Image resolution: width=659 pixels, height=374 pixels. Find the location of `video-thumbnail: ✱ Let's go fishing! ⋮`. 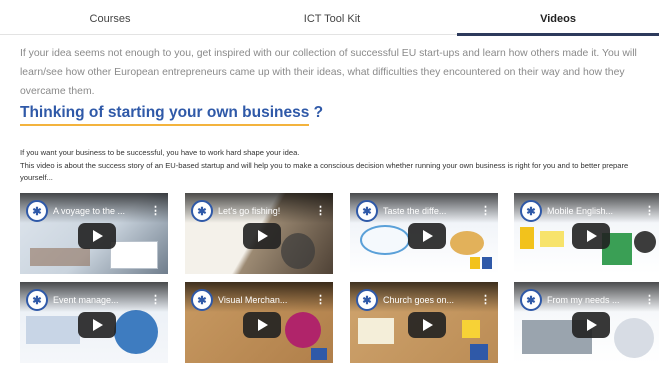

video-thumbnail: ✱ Let's go fishing! ⋮ is located at coordinates (259, 233).